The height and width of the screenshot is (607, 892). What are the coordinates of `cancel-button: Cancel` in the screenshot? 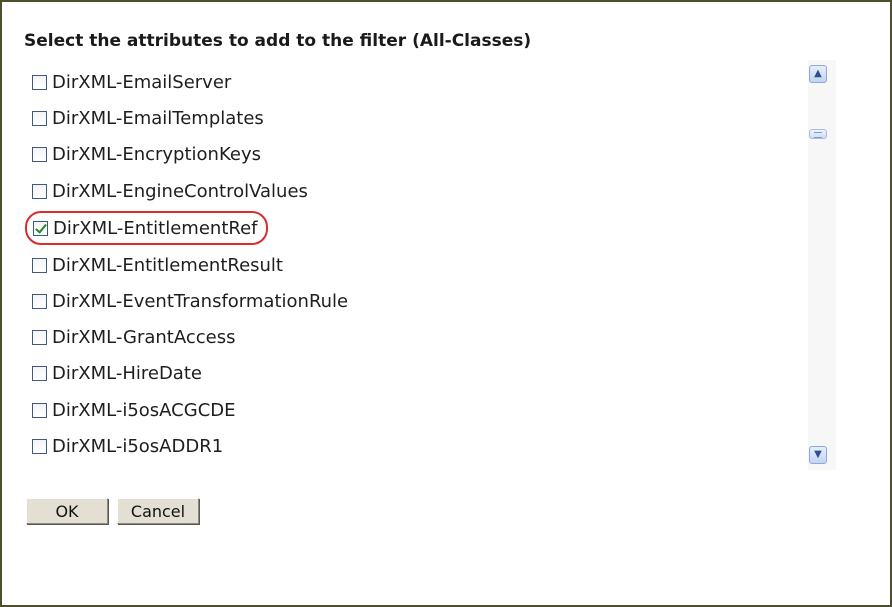 It's located at (158, 511).